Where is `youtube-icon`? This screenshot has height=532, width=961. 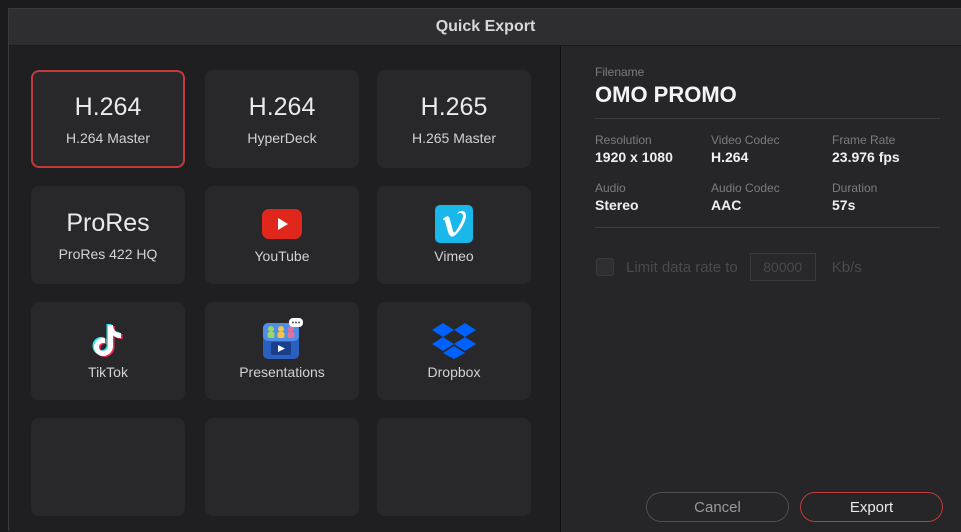
youtube-icon is located at coordinates (282, 224).